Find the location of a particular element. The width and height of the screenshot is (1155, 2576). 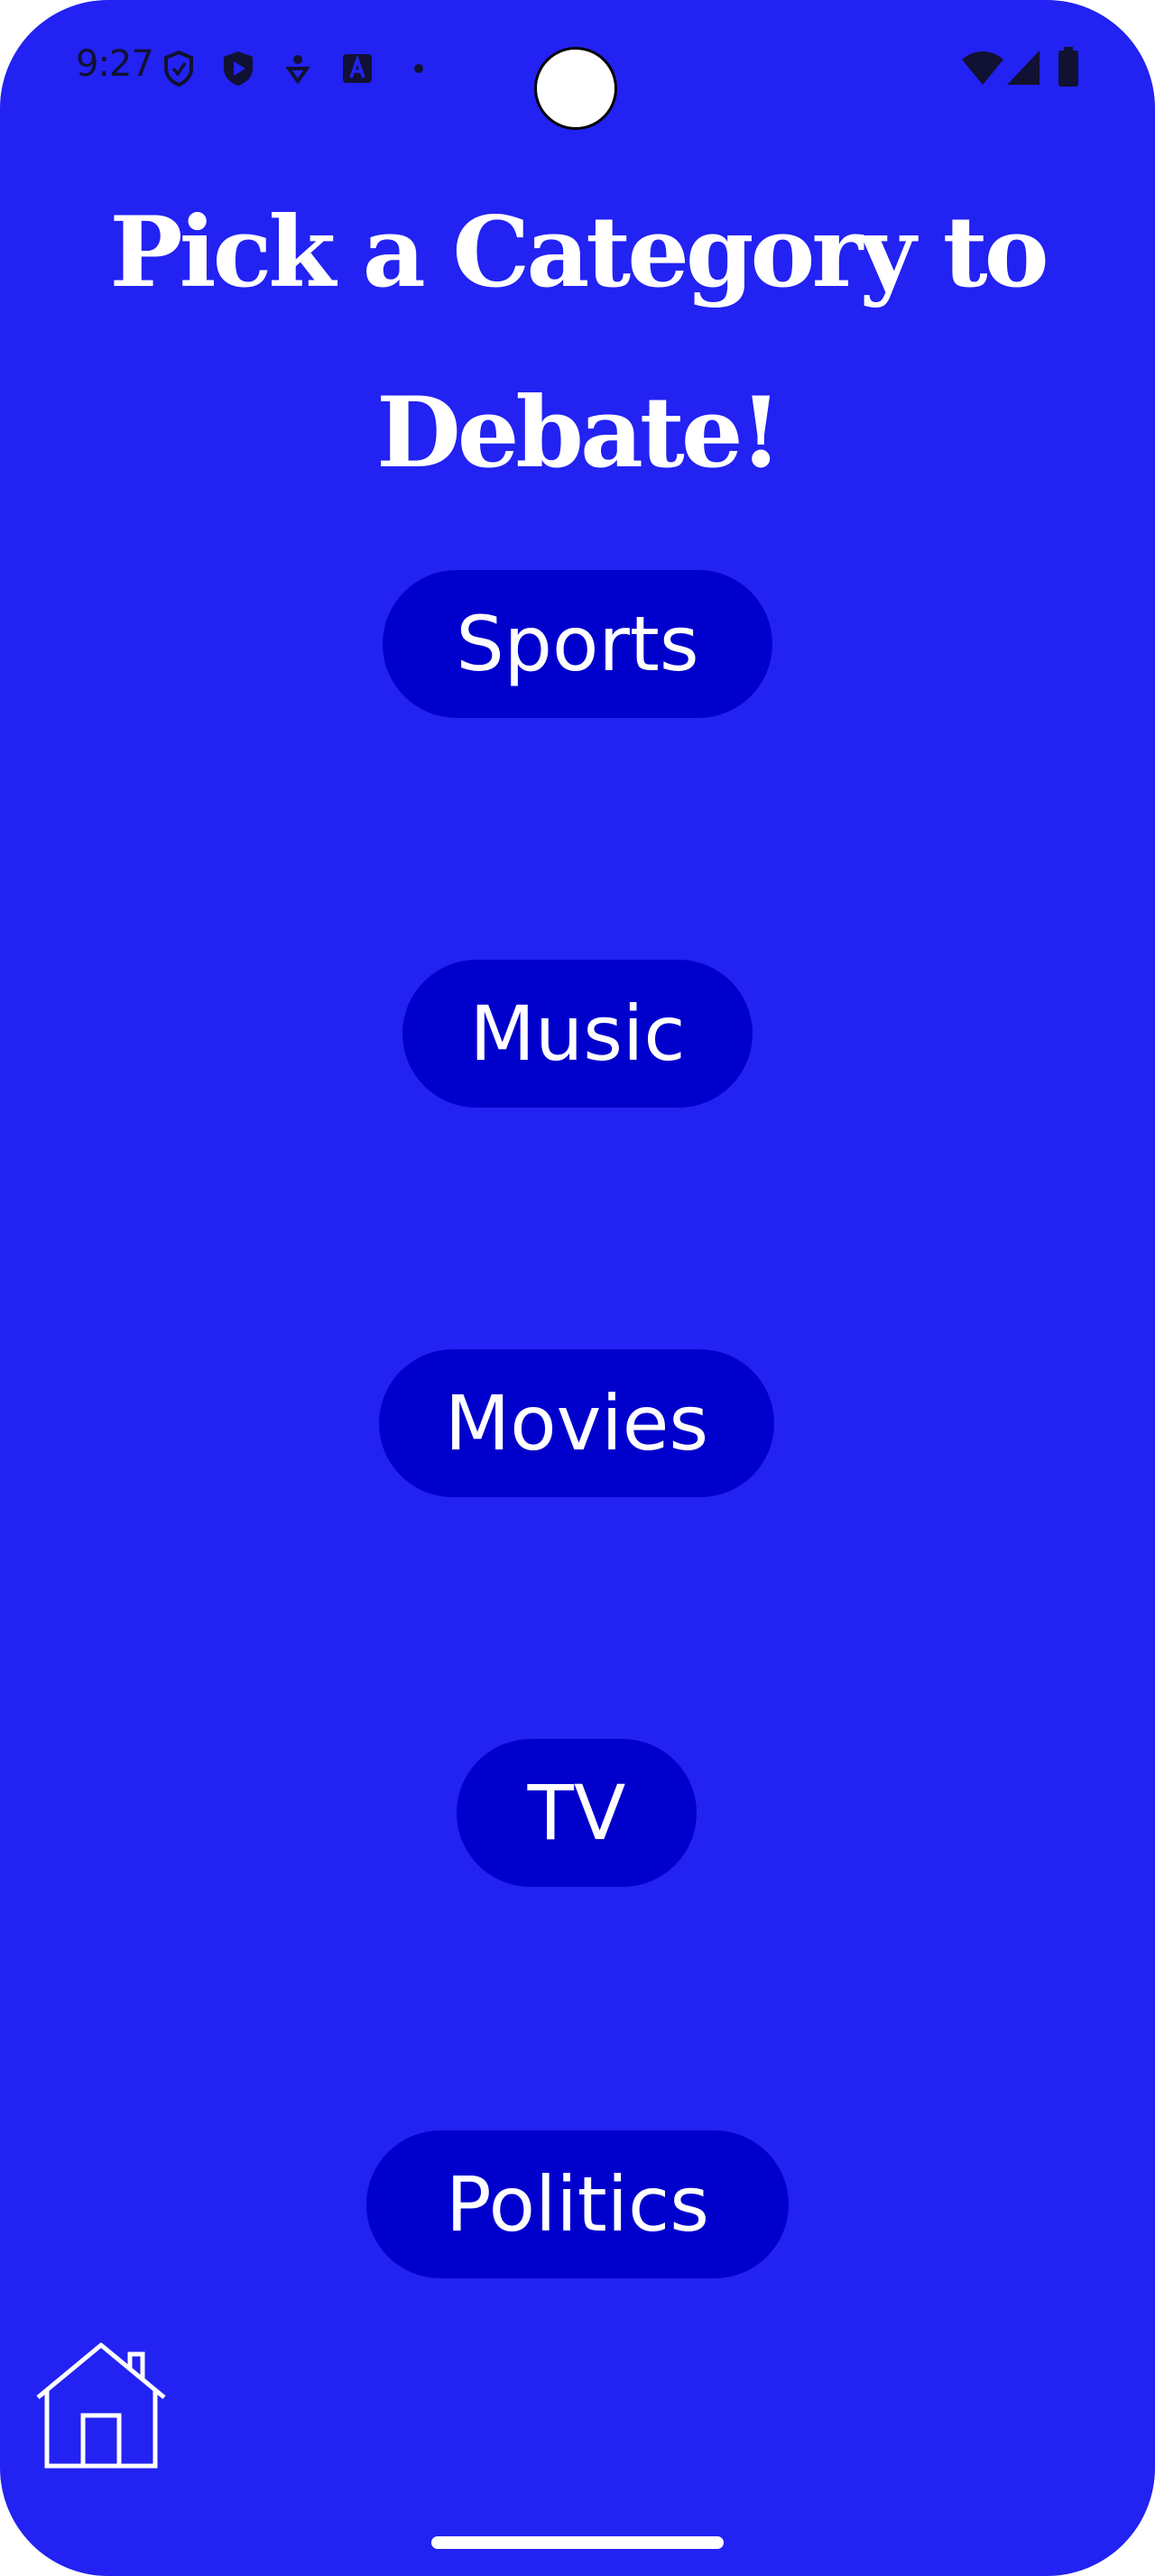

status-time: 9:27 is located at coordinates (115, 64).